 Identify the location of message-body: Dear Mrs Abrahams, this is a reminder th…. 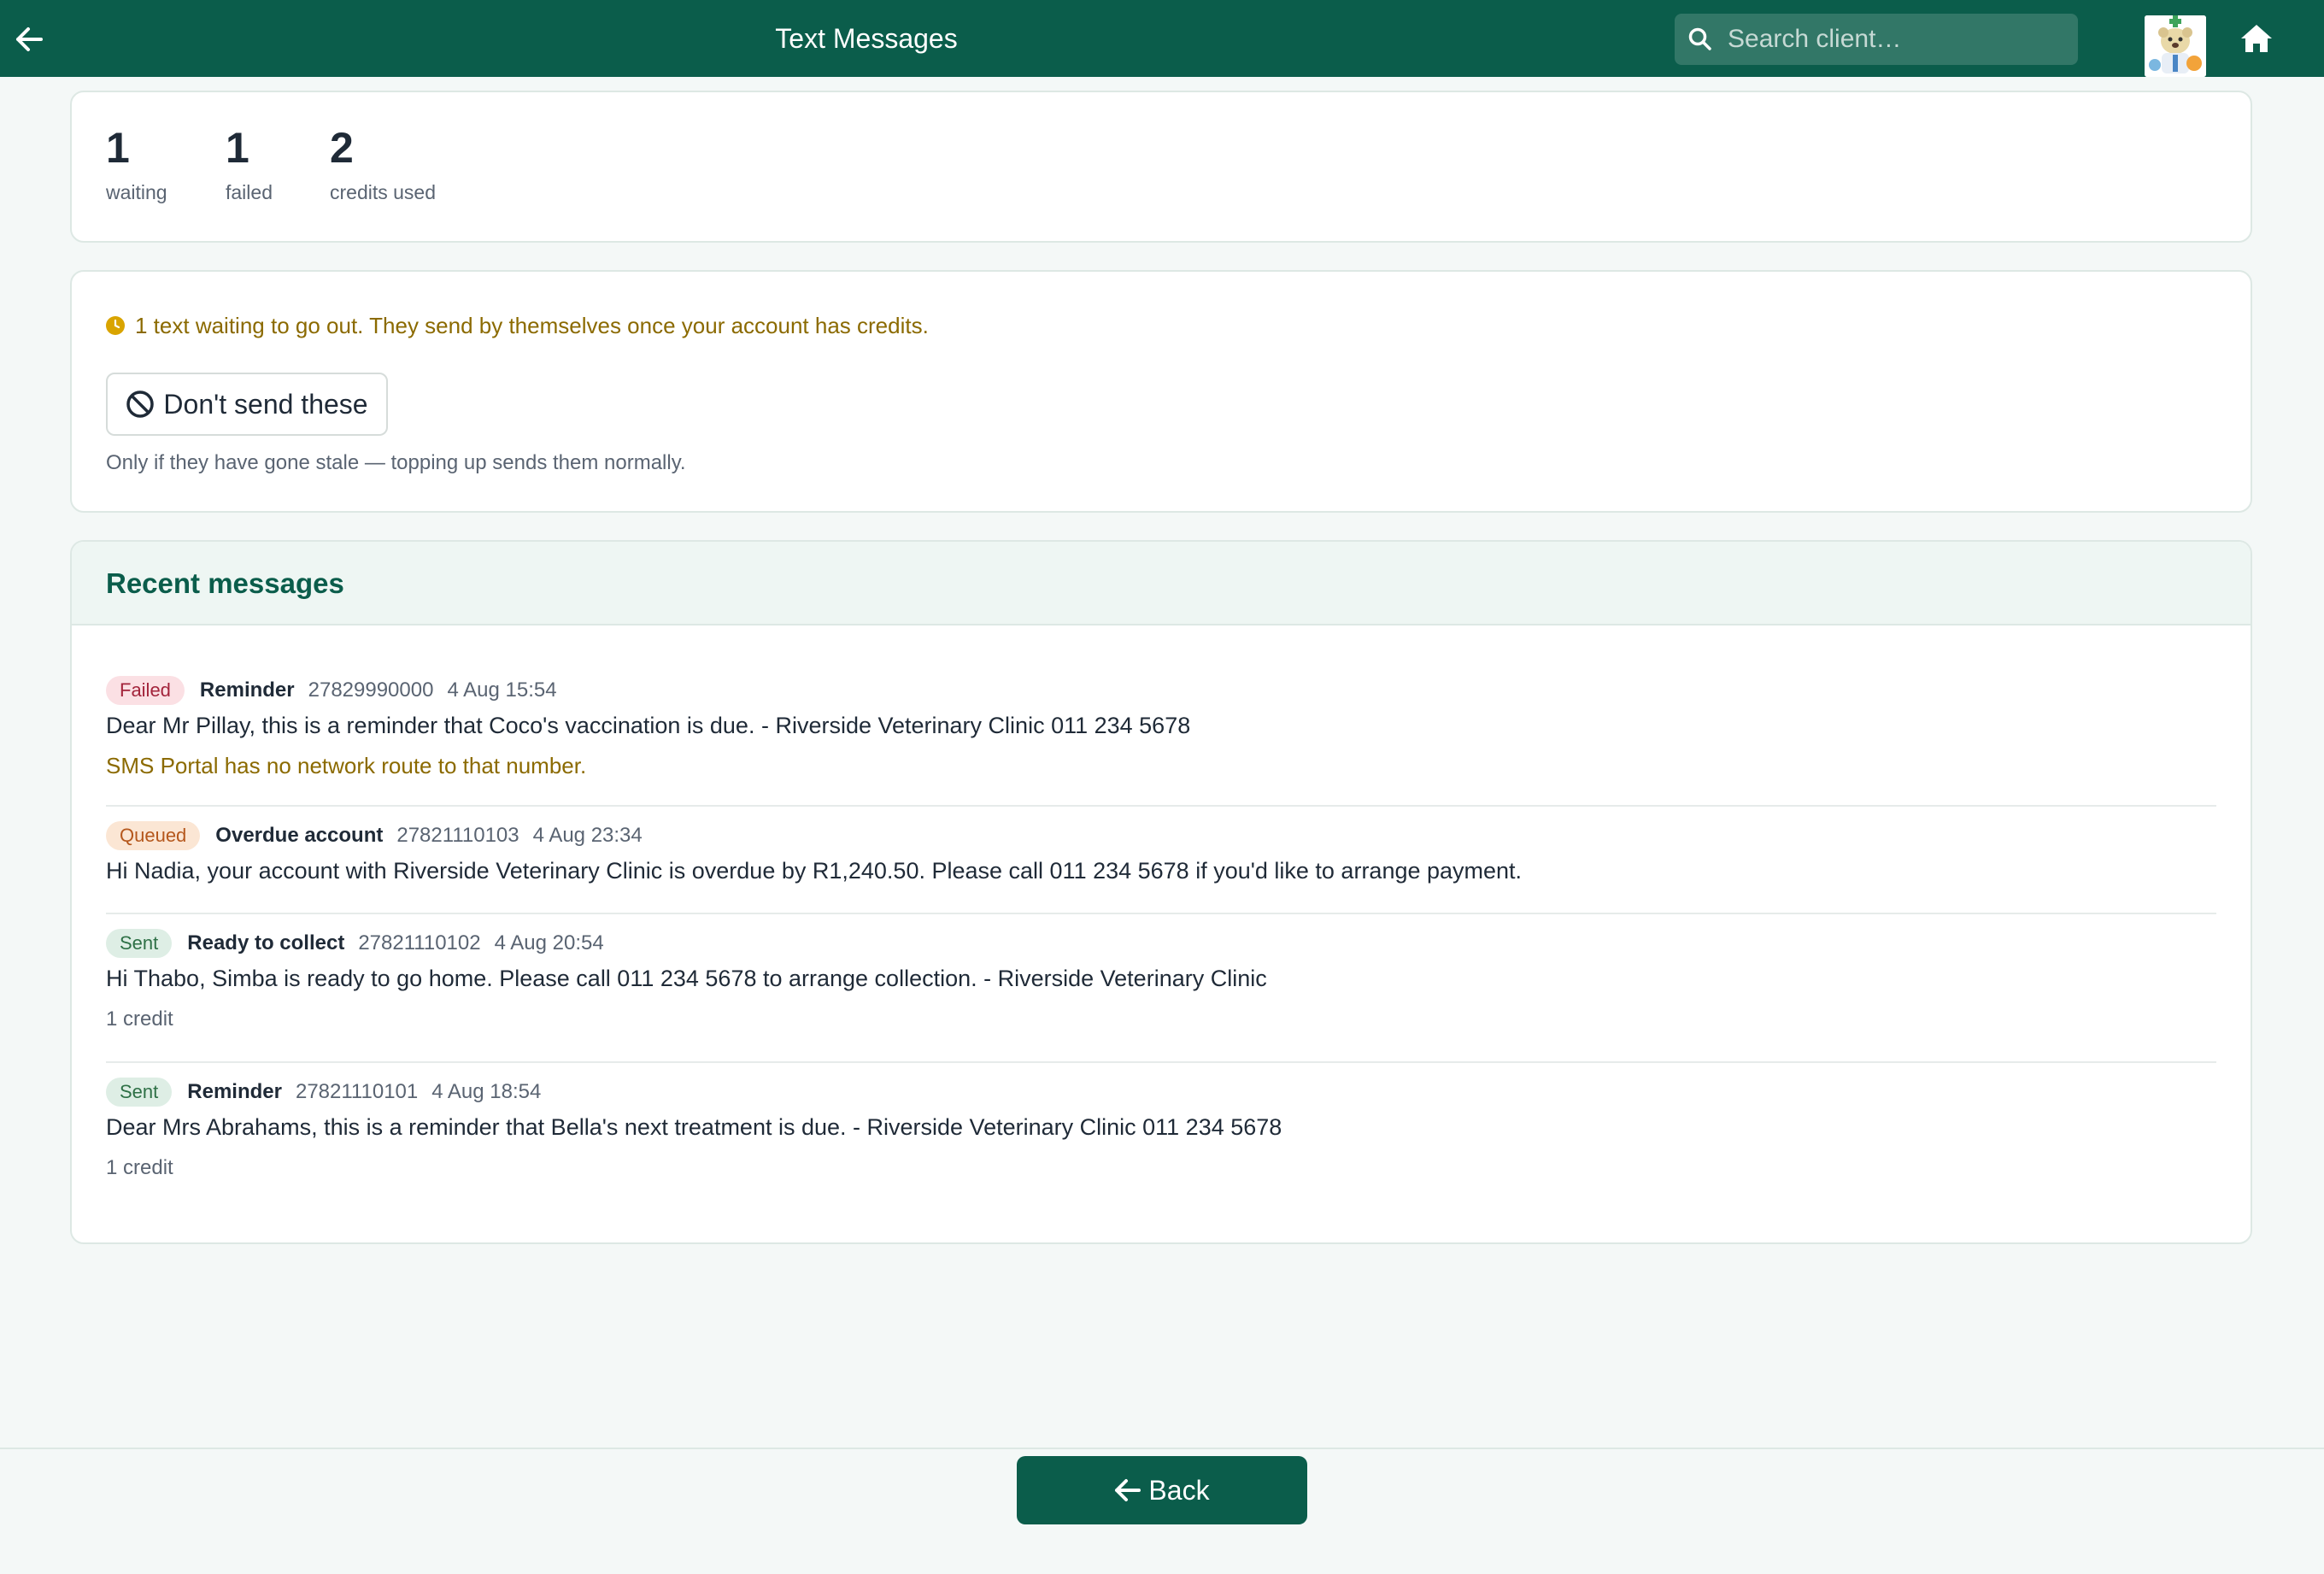
(694, 1127).